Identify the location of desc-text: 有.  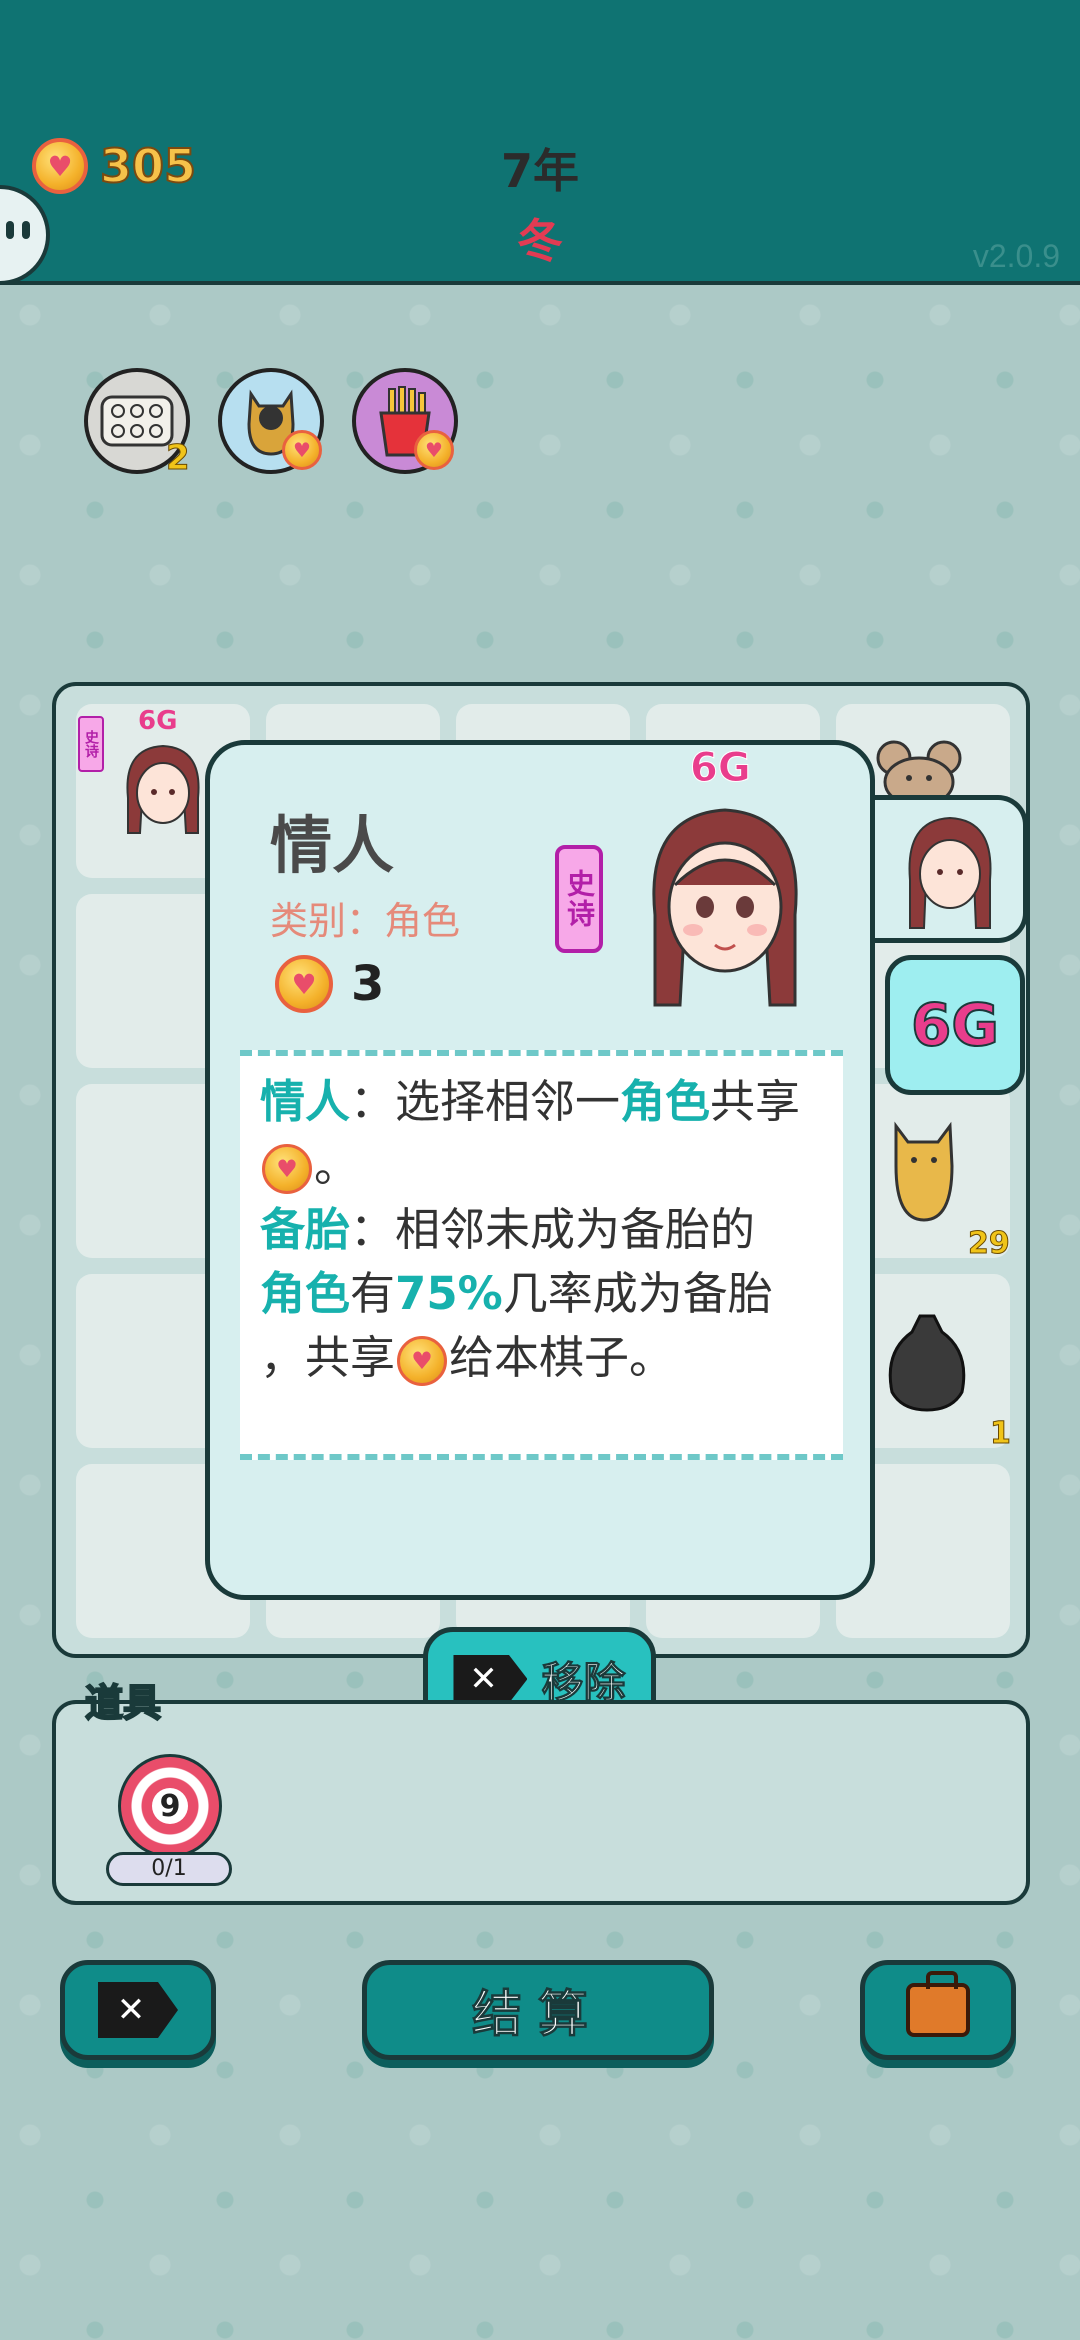
(373, 1293).